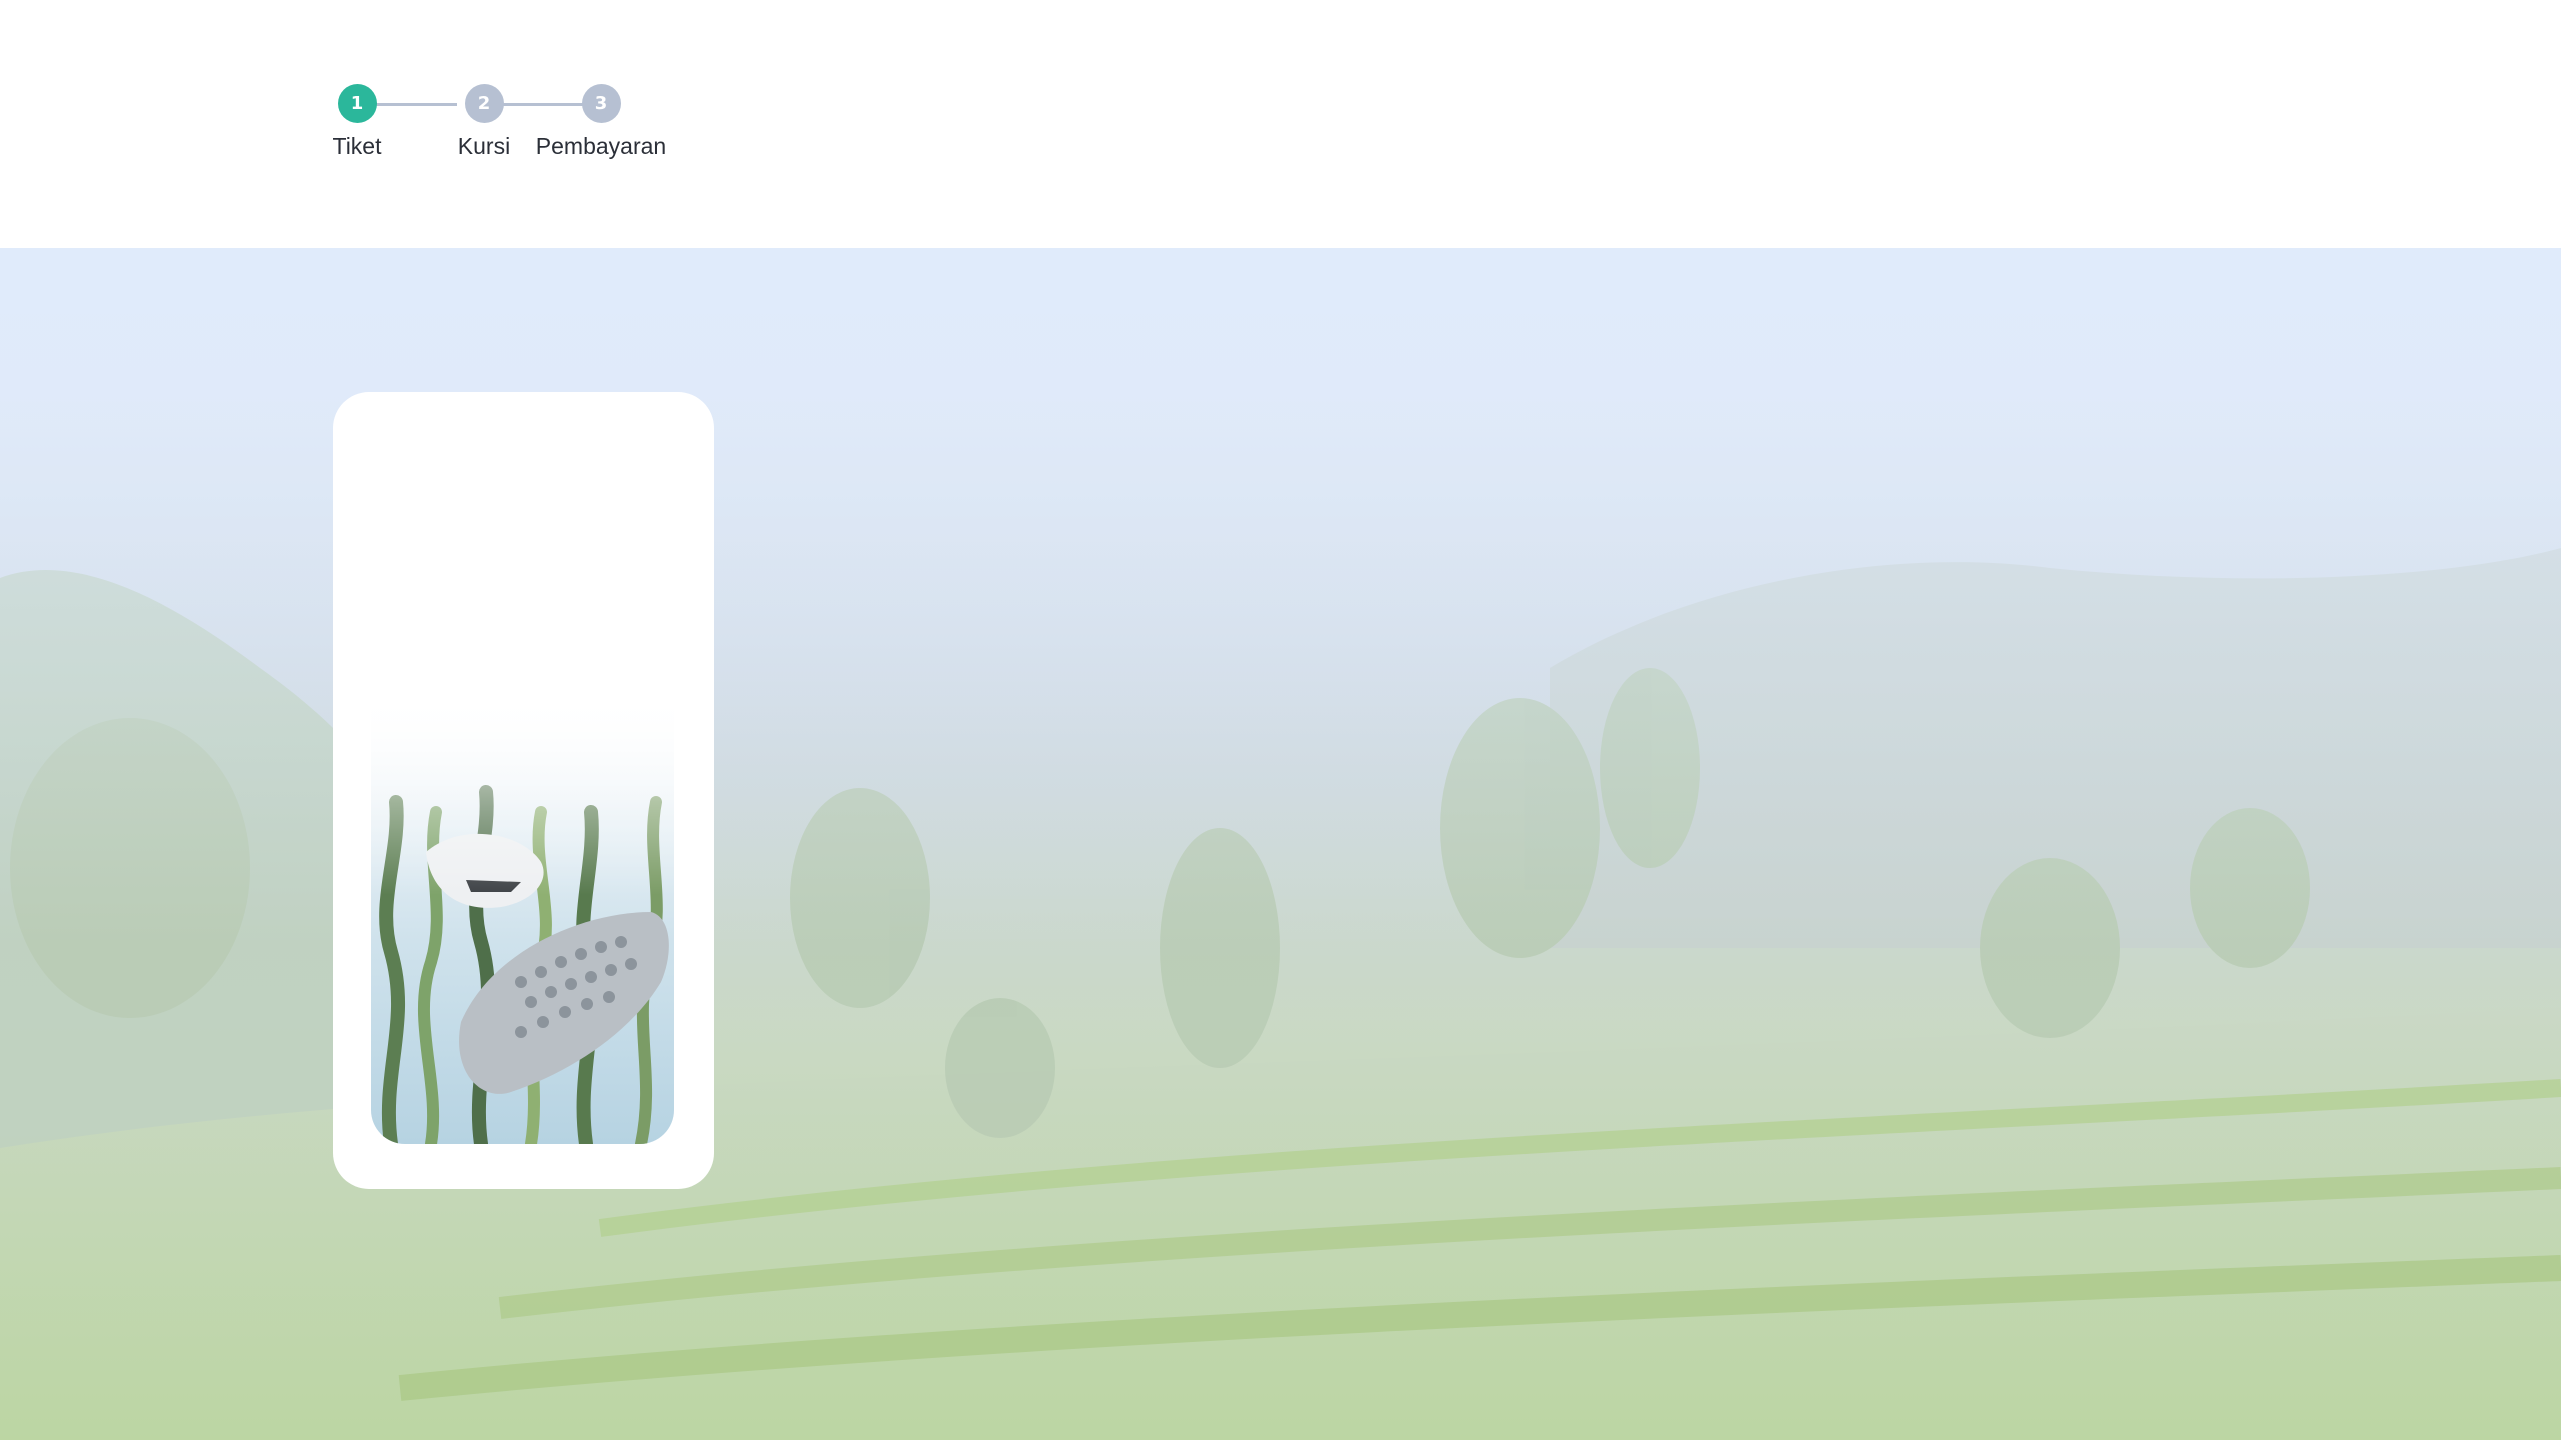 Image resolution: width=2561 pixels, height=1440 pixels. I want to click on card-image, so click(522, 918).